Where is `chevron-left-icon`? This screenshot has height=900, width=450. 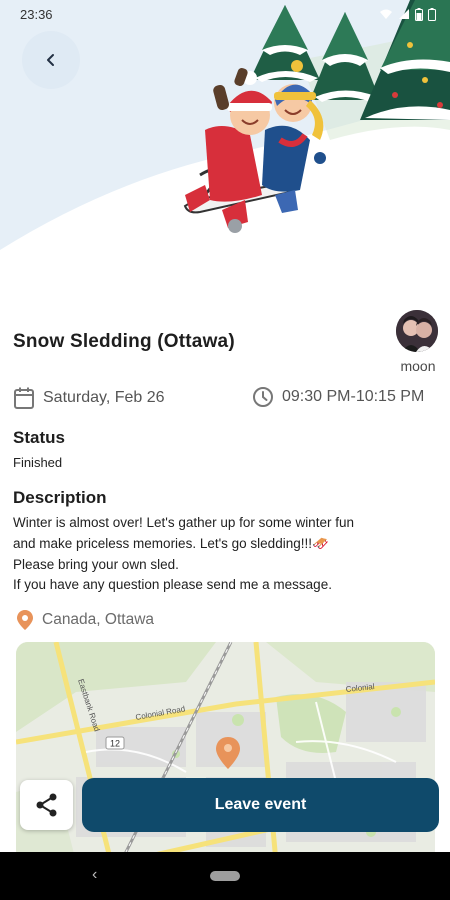
chevron-left-icon is located at coordinates (50, 60).